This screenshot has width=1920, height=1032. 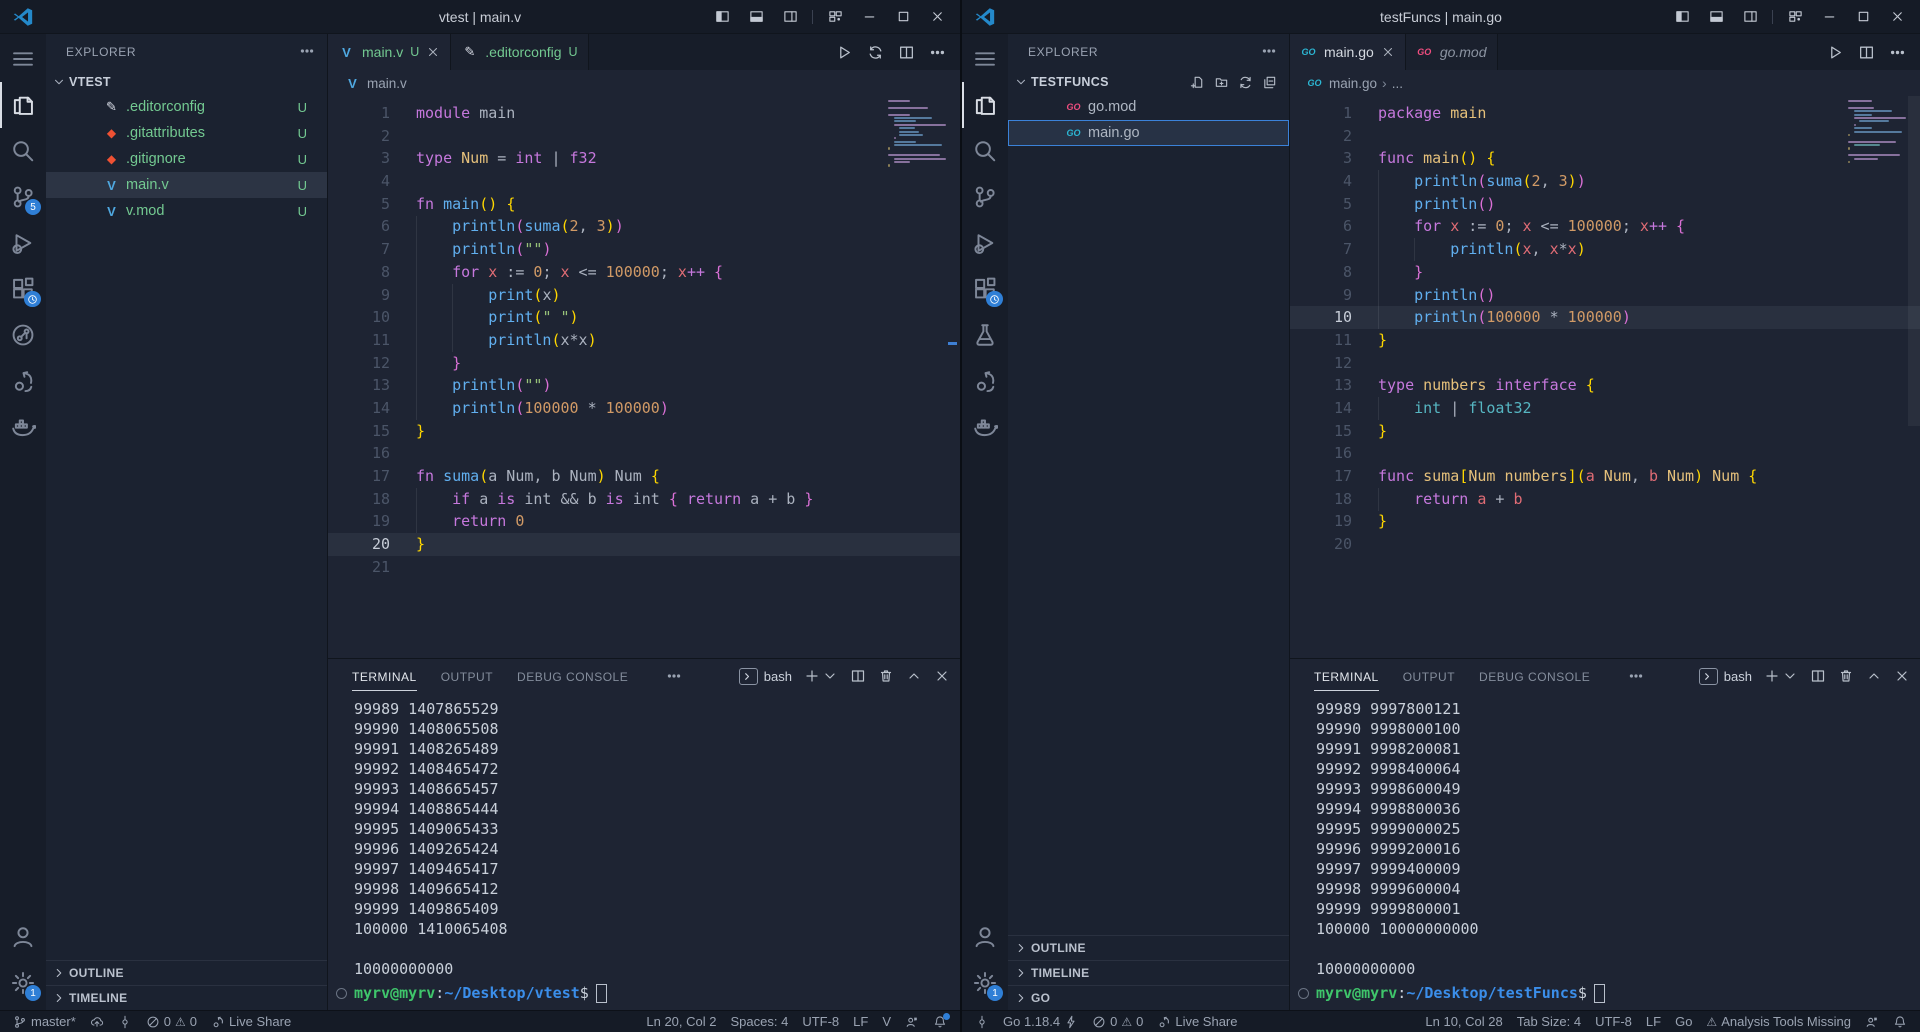 I want to click on activitybar-test-explorer, so click(x=23, y=335).